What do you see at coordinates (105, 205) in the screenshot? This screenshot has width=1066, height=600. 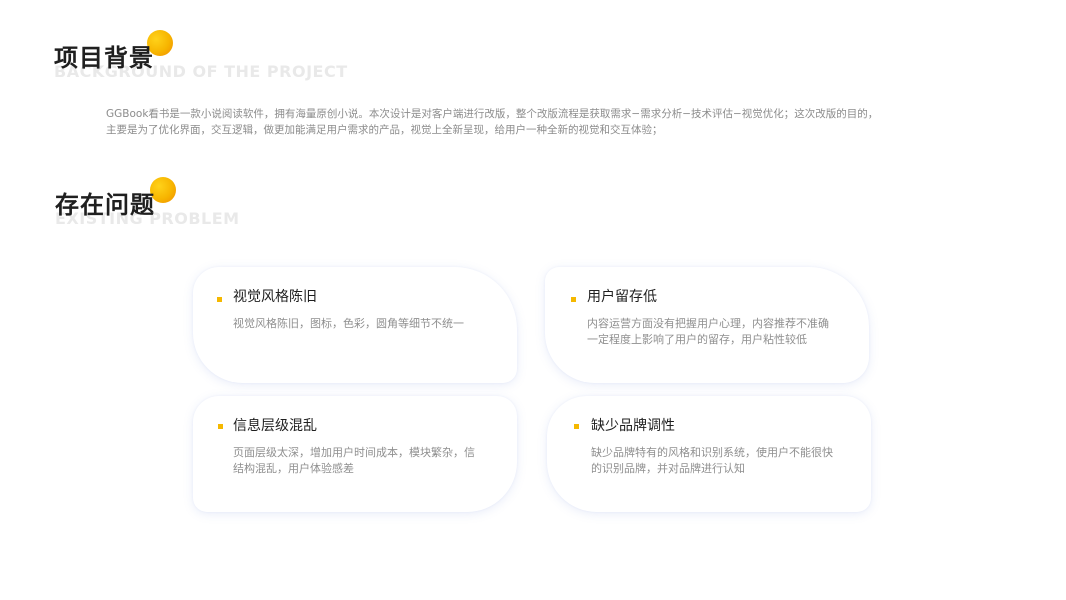 I see `problem-section-title: 存在问题` at bounding box center [105, 205].